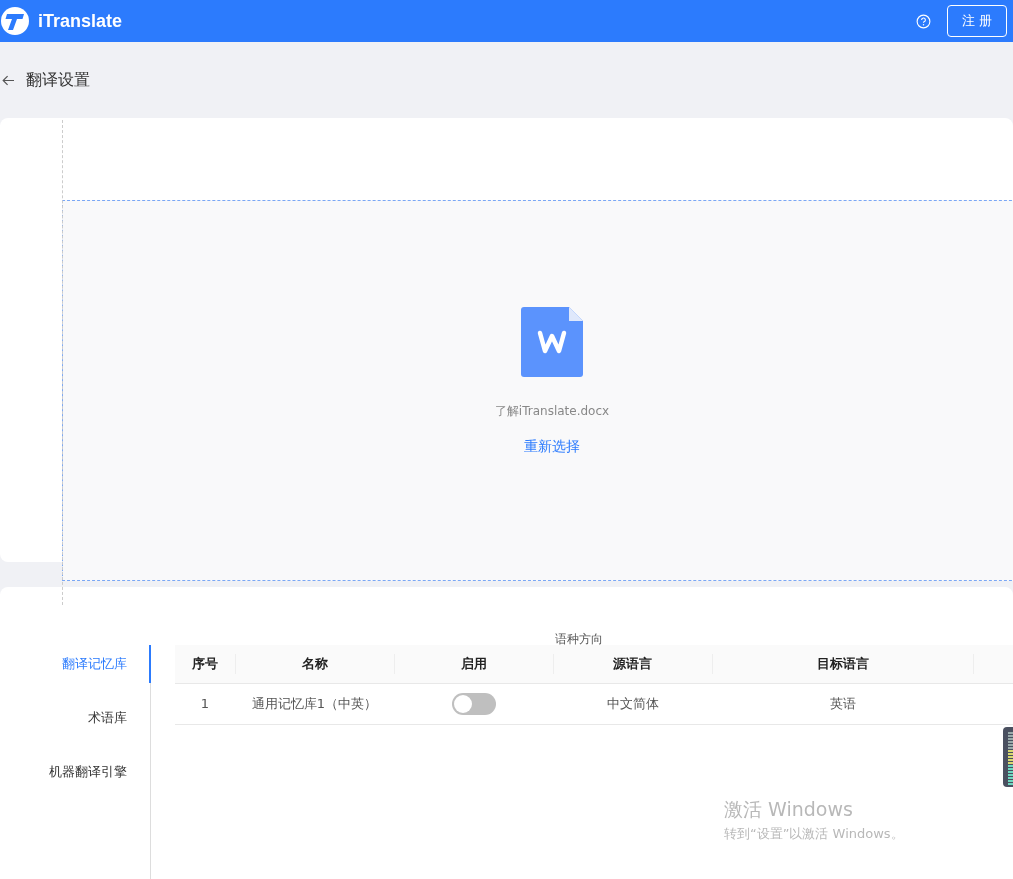  Describe the element at coordinates (552, 342) in the screenshot. I see `word-document-icon` at that location.